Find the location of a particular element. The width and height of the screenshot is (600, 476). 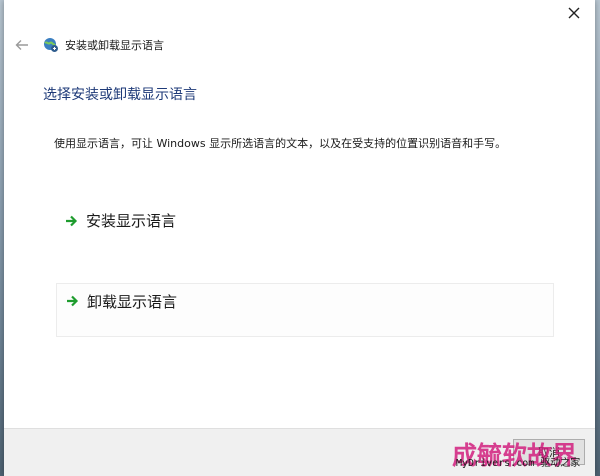

close-icon is located at coordinates (574, 13).